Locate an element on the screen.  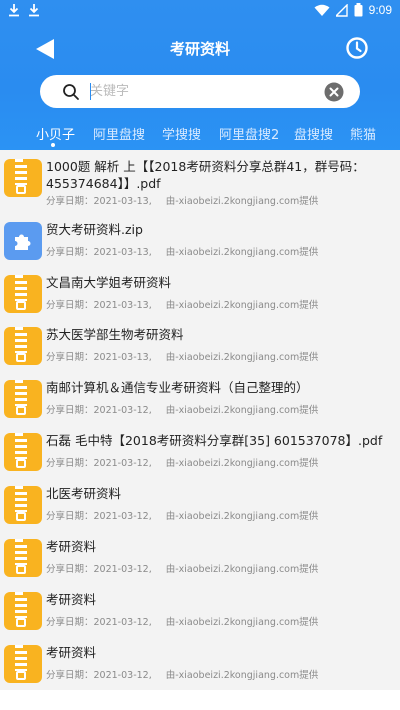
clock-icon is located at coordinates (357, 48).